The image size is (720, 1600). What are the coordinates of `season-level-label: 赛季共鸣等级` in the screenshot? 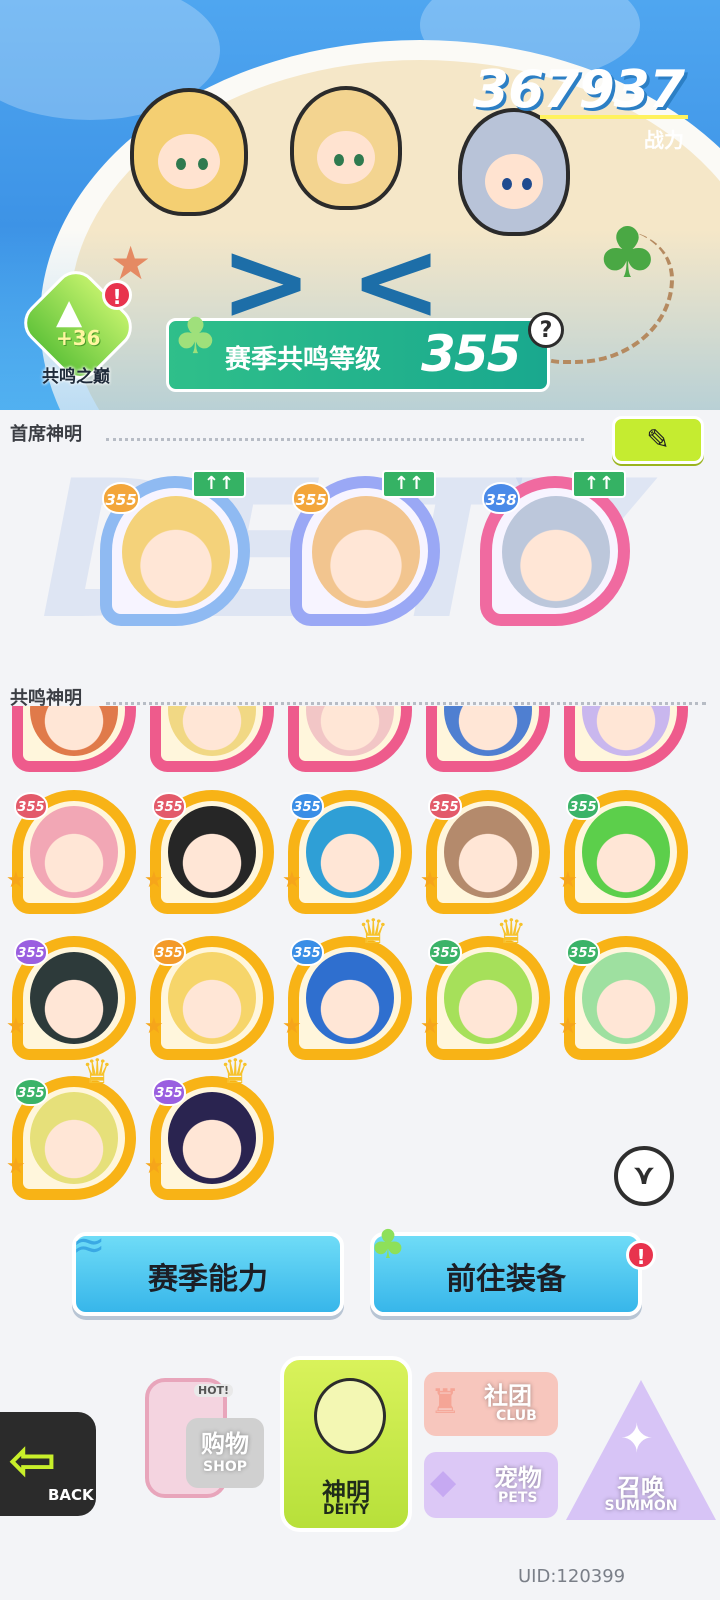 It's located at (303, 360).